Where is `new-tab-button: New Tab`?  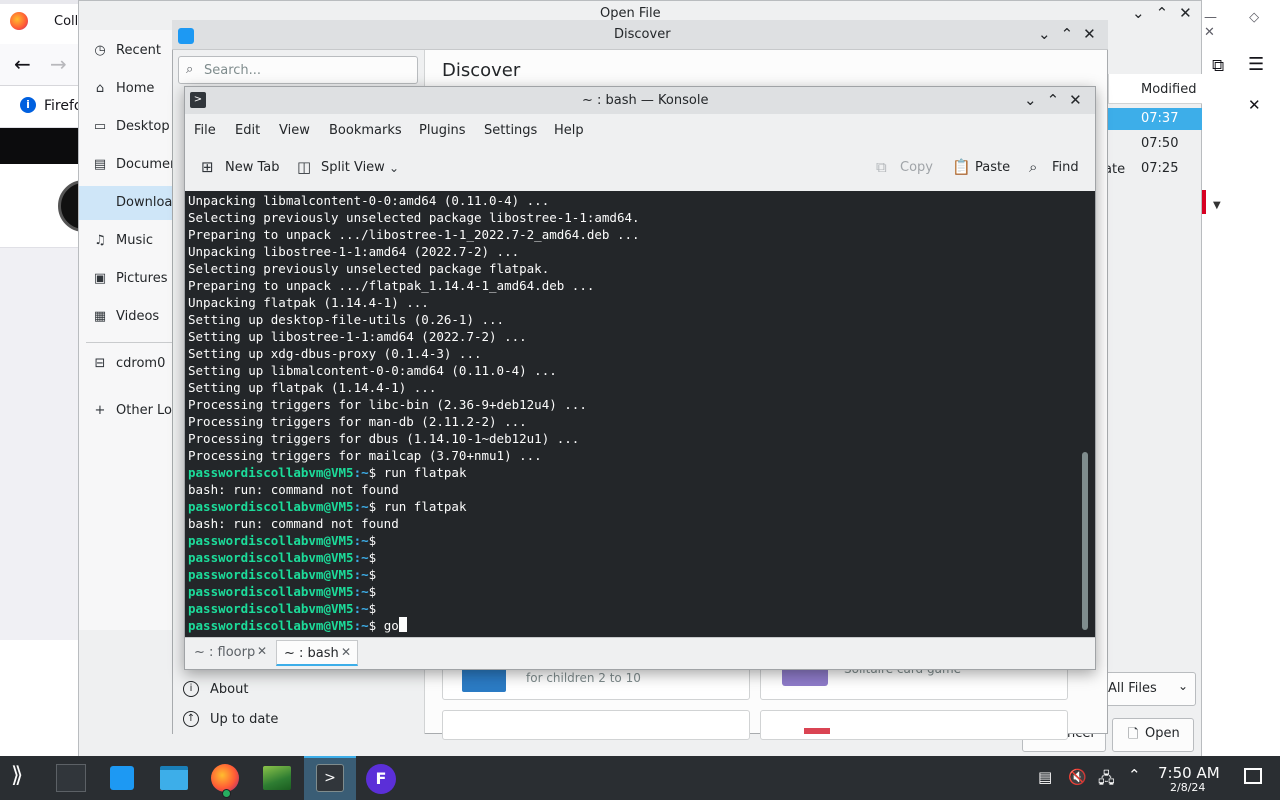 new-tab-button: New Tab is located at coordinates (252, 167).